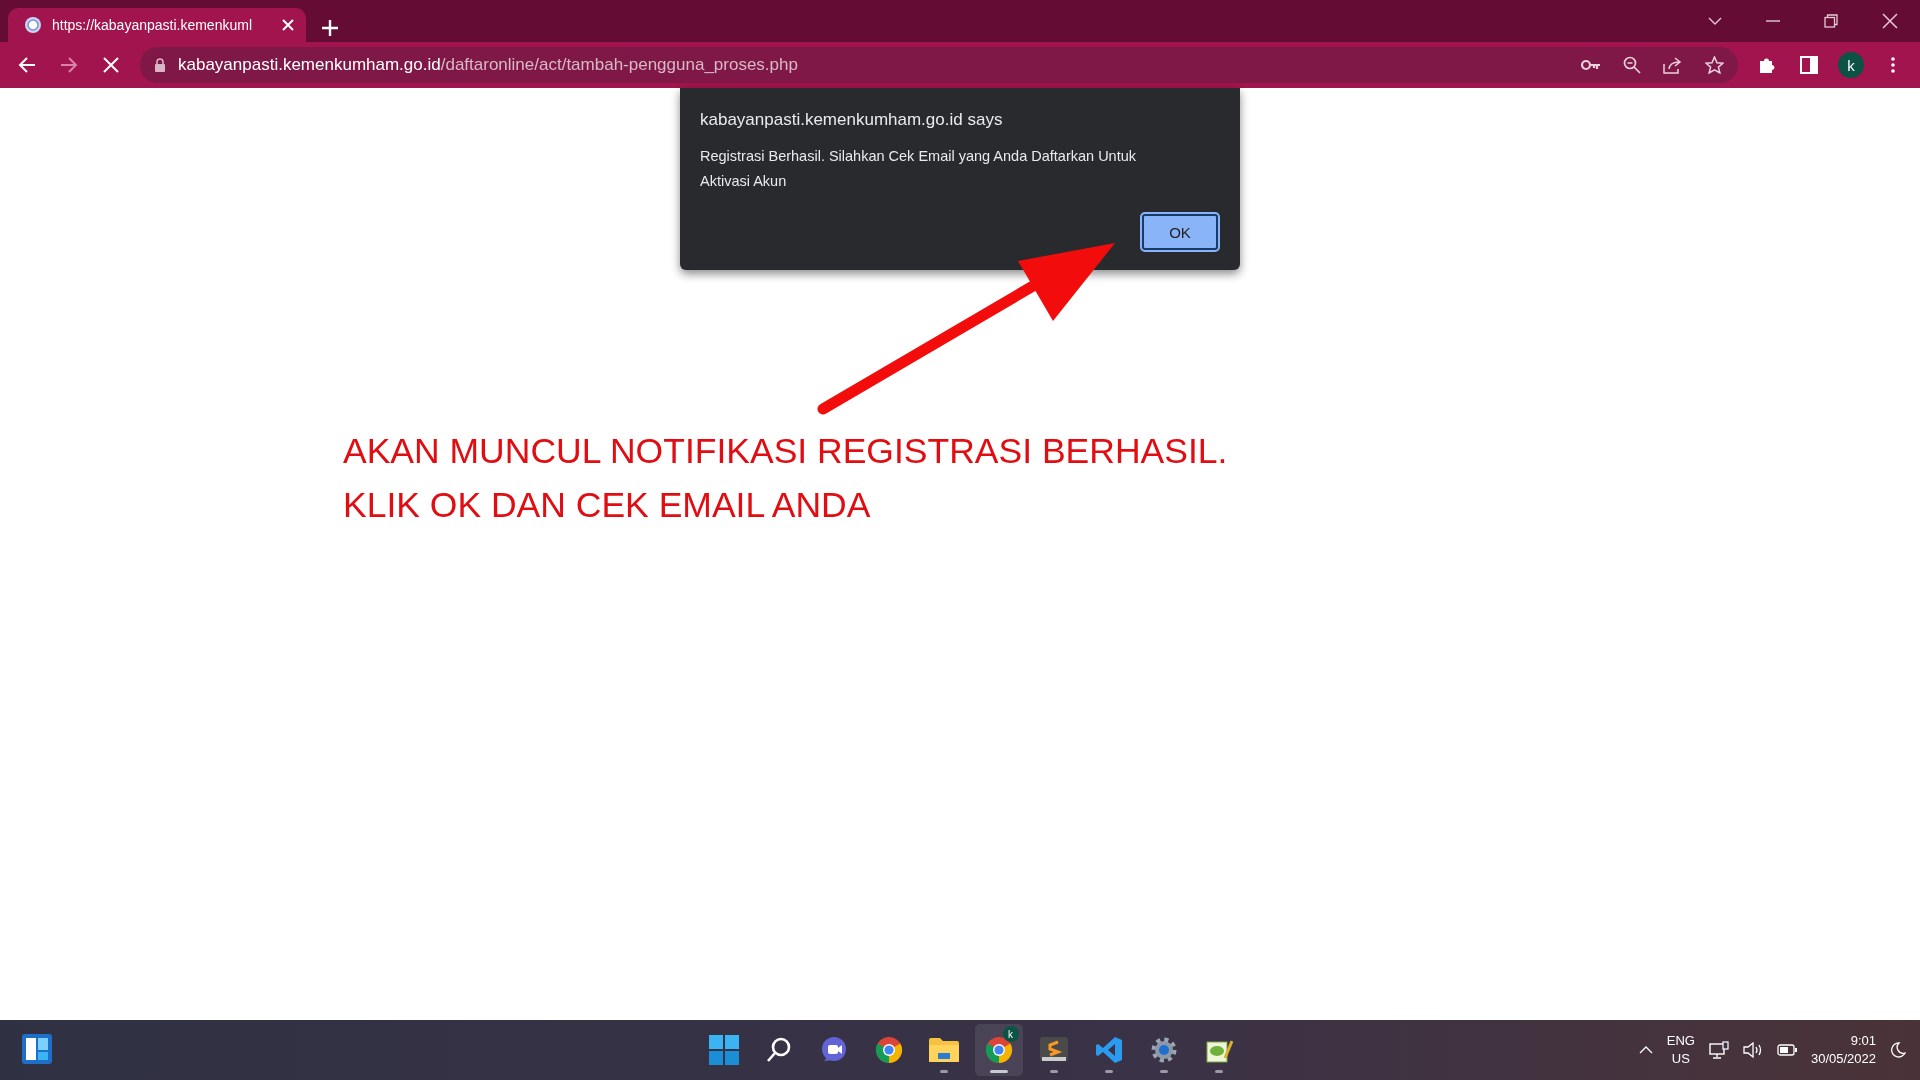 Image resolution: width=1920 pixels, height=1080 pixels. I want to click on clock: 9:01 30/05/2022, so click(1843, 1050).